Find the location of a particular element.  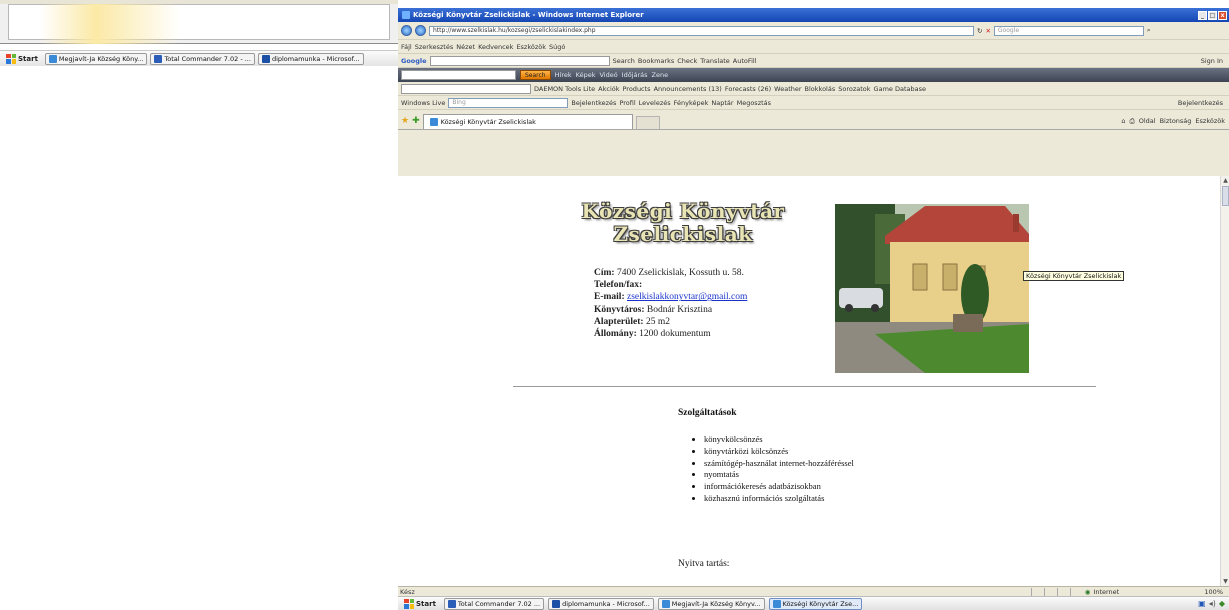

links-item: Akciók is located at coordinates (608, 89).